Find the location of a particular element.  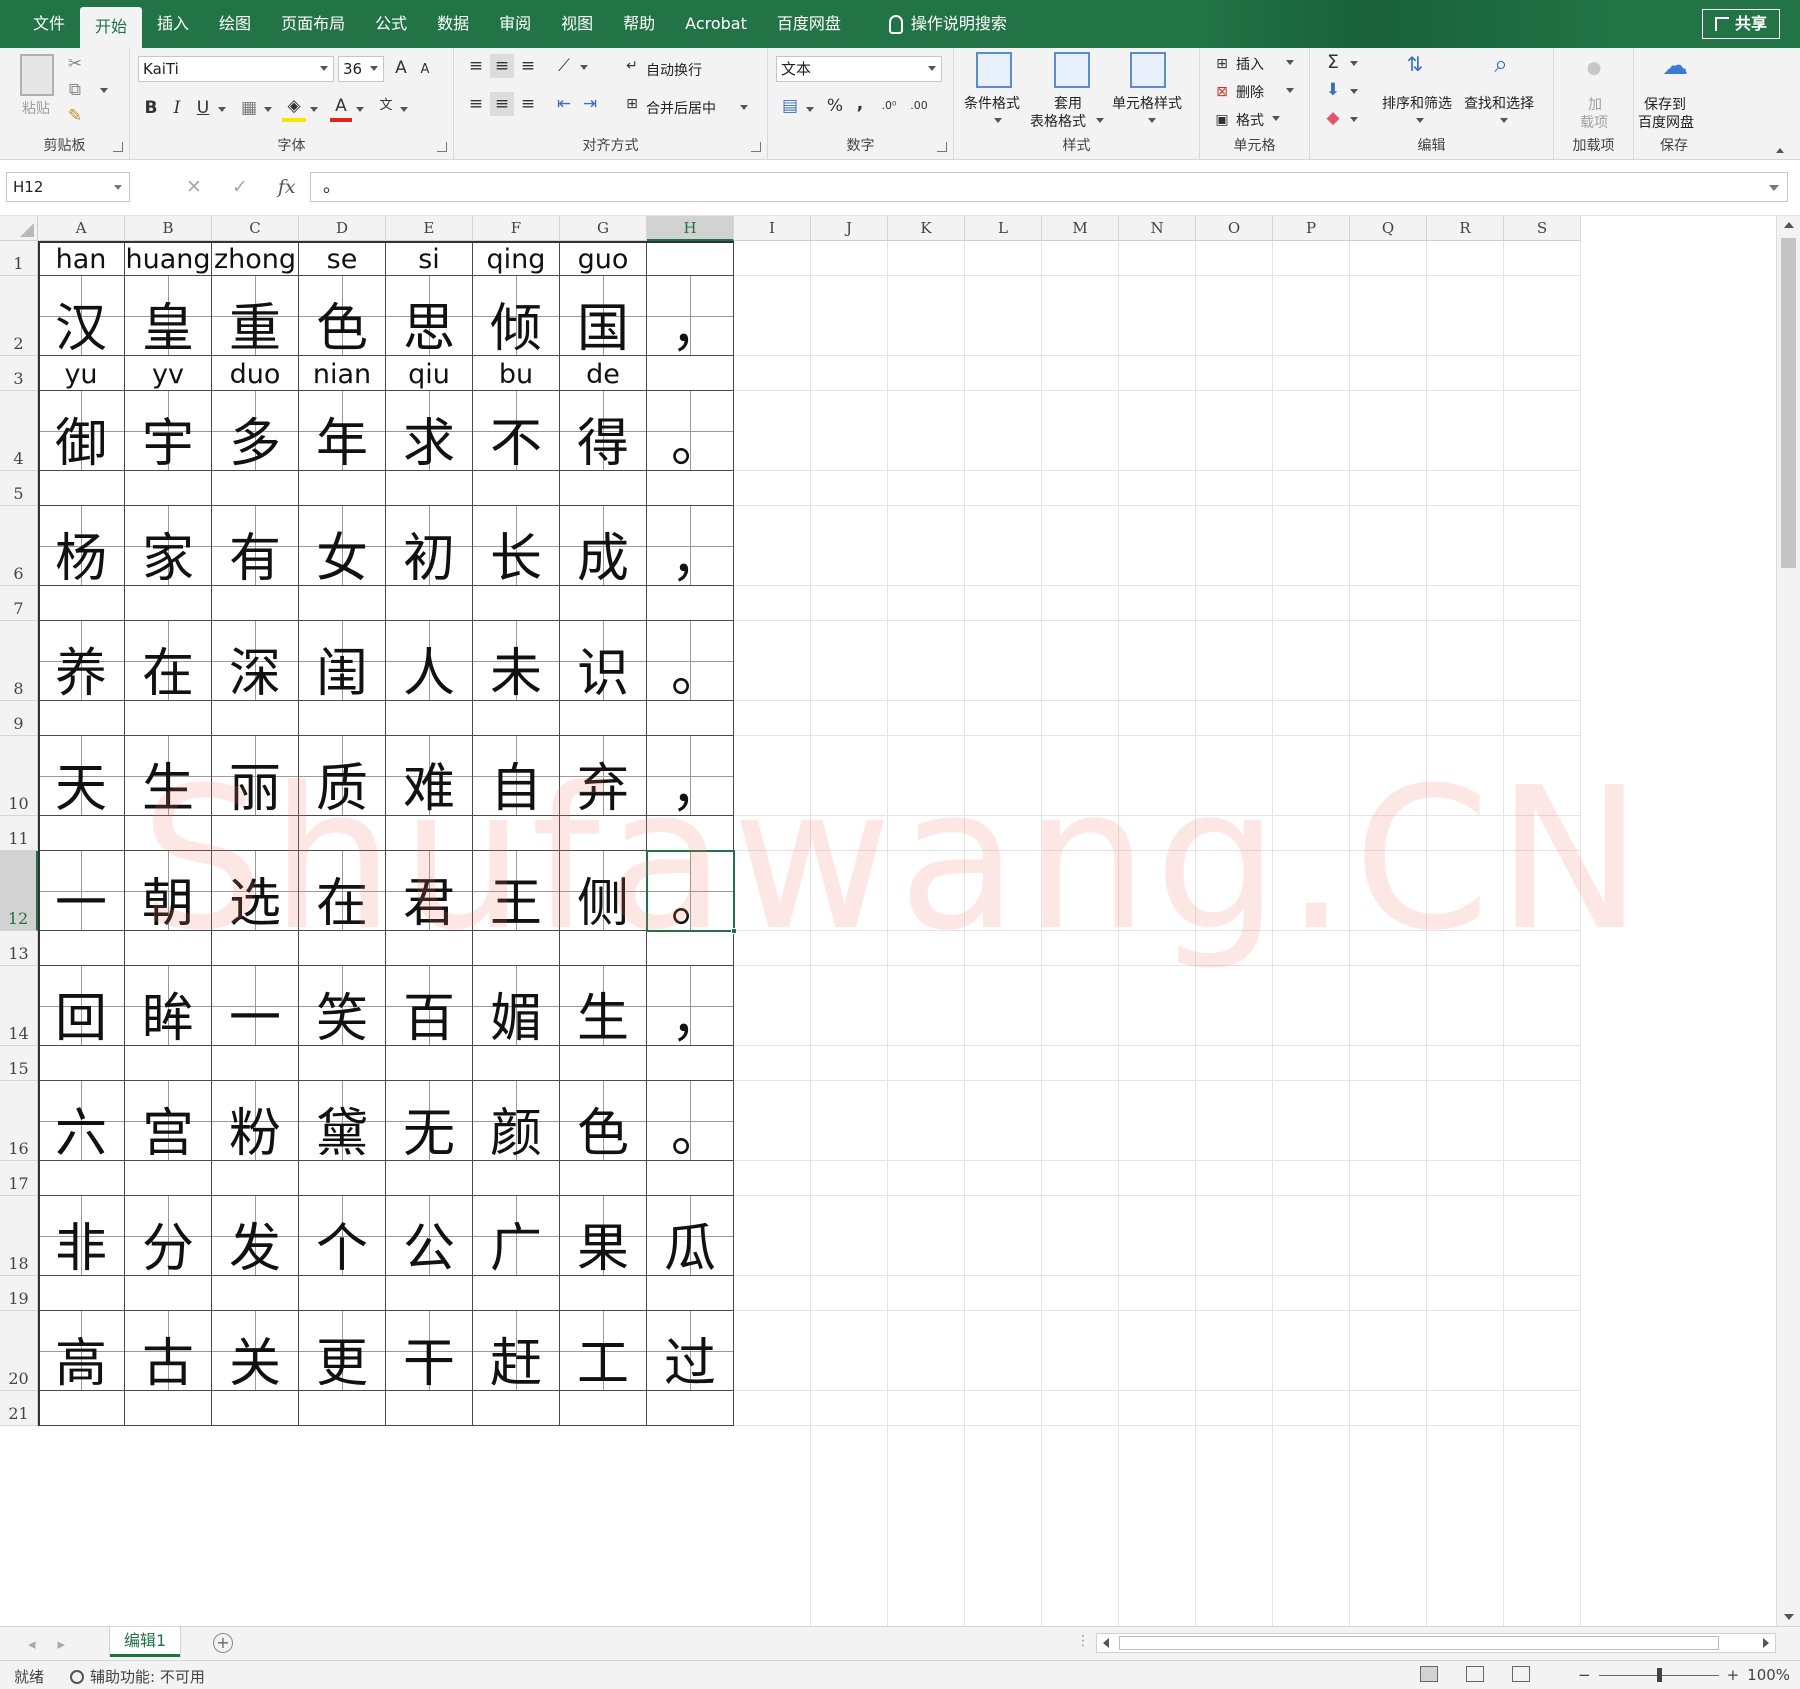

tab-11: 百度网盘 is located at coordinates (809, 24).